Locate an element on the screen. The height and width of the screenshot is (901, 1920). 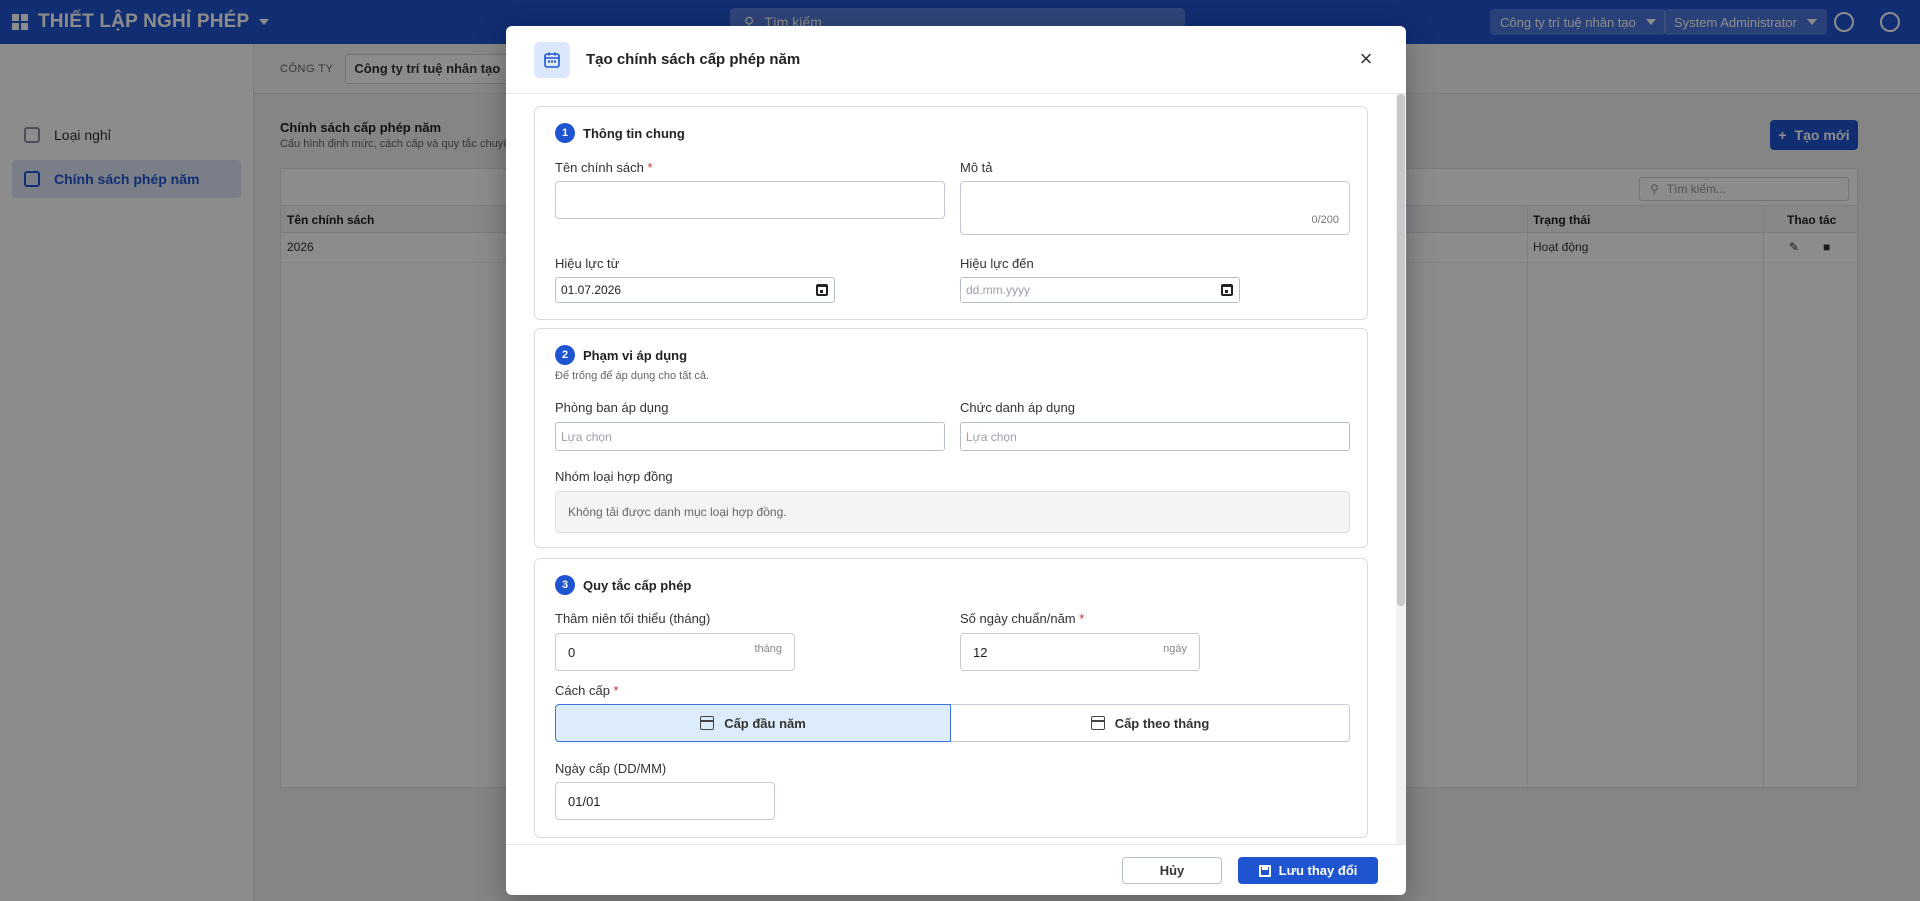
dialog-scrollbar is located at coordinates (1401, 469).